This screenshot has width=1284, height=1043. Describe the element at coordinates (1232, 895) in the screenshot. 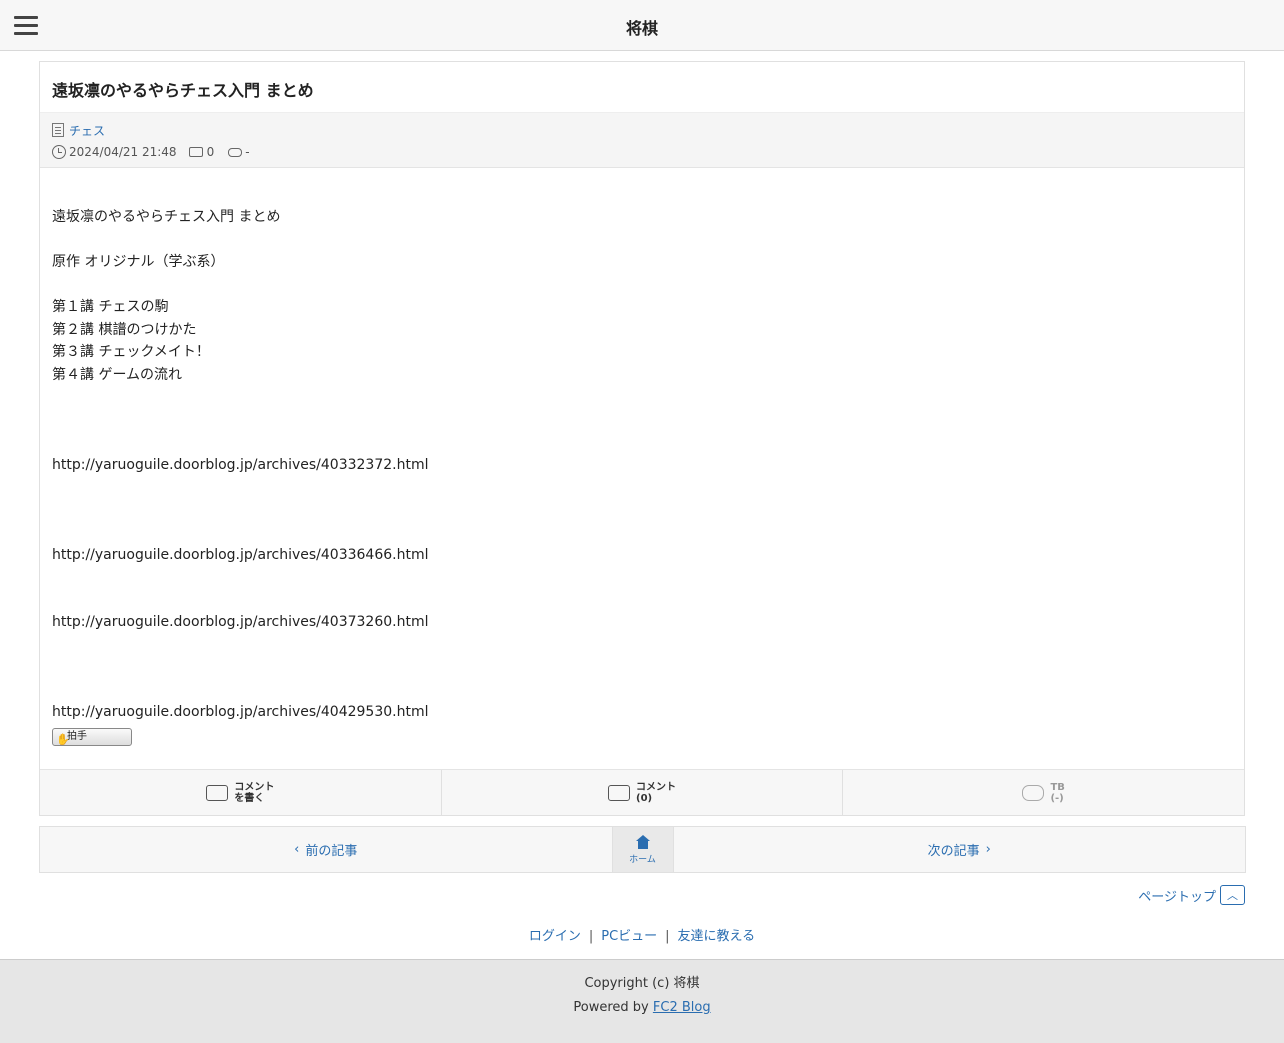

I see `chevron-up-icon: ︿` at that location.